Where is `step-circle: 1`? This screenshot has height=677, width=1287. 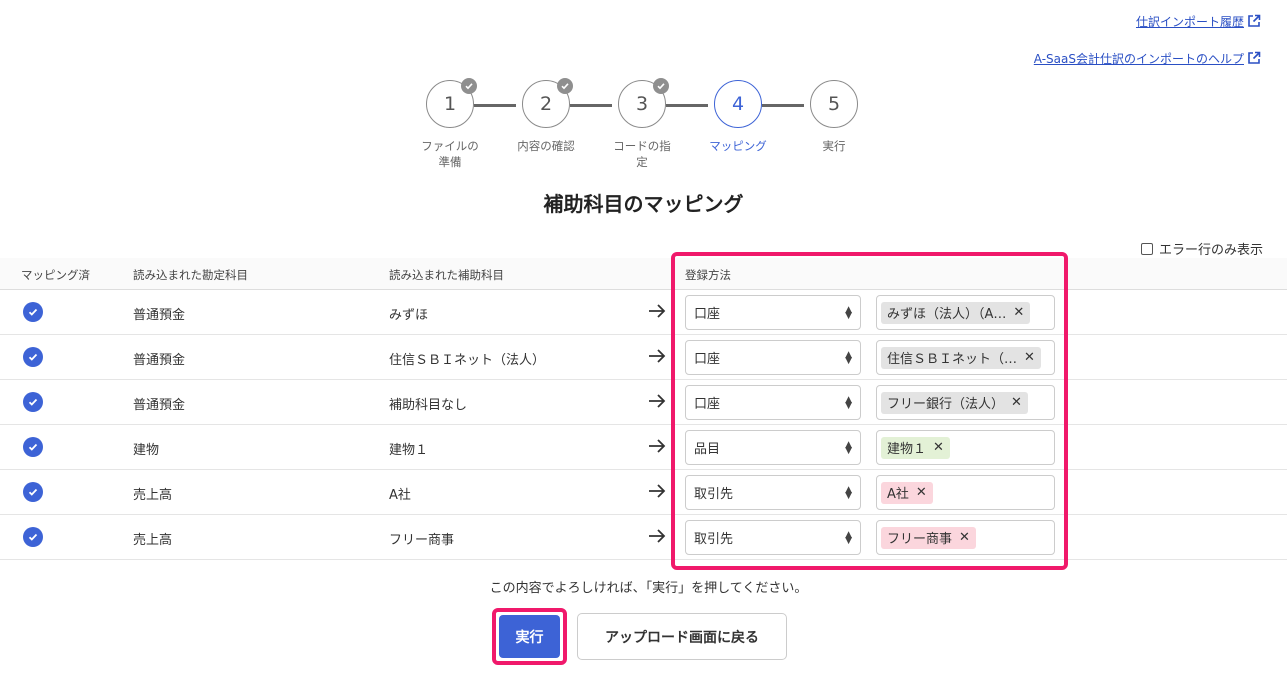
step-circle: 1 is located at coordinates (451, 103).